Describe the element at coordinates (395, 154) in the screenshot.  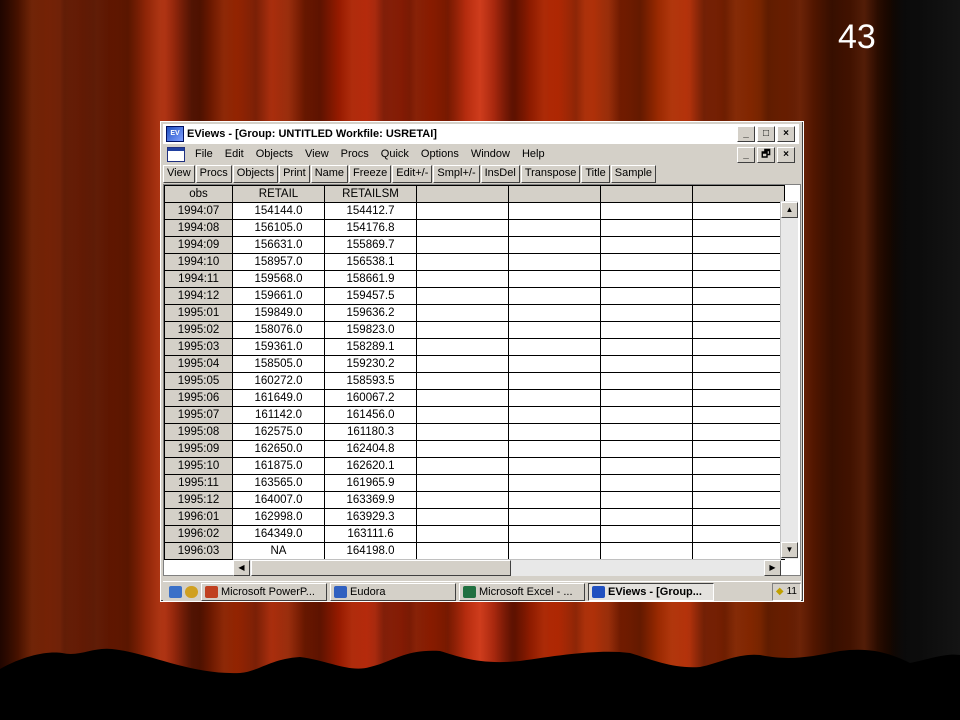
I see `menu-quick: Quick` at that location.